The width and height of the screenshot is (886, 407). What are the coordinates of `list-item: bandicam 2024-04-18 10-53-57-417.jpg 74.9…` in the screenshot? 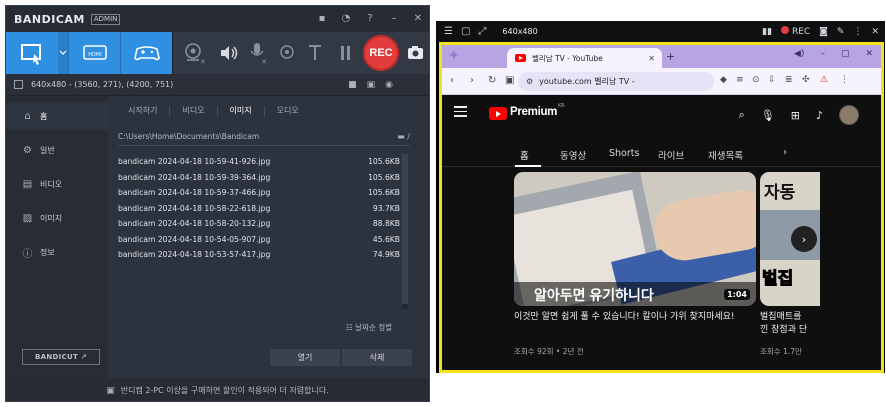 It's located at (259, 255).